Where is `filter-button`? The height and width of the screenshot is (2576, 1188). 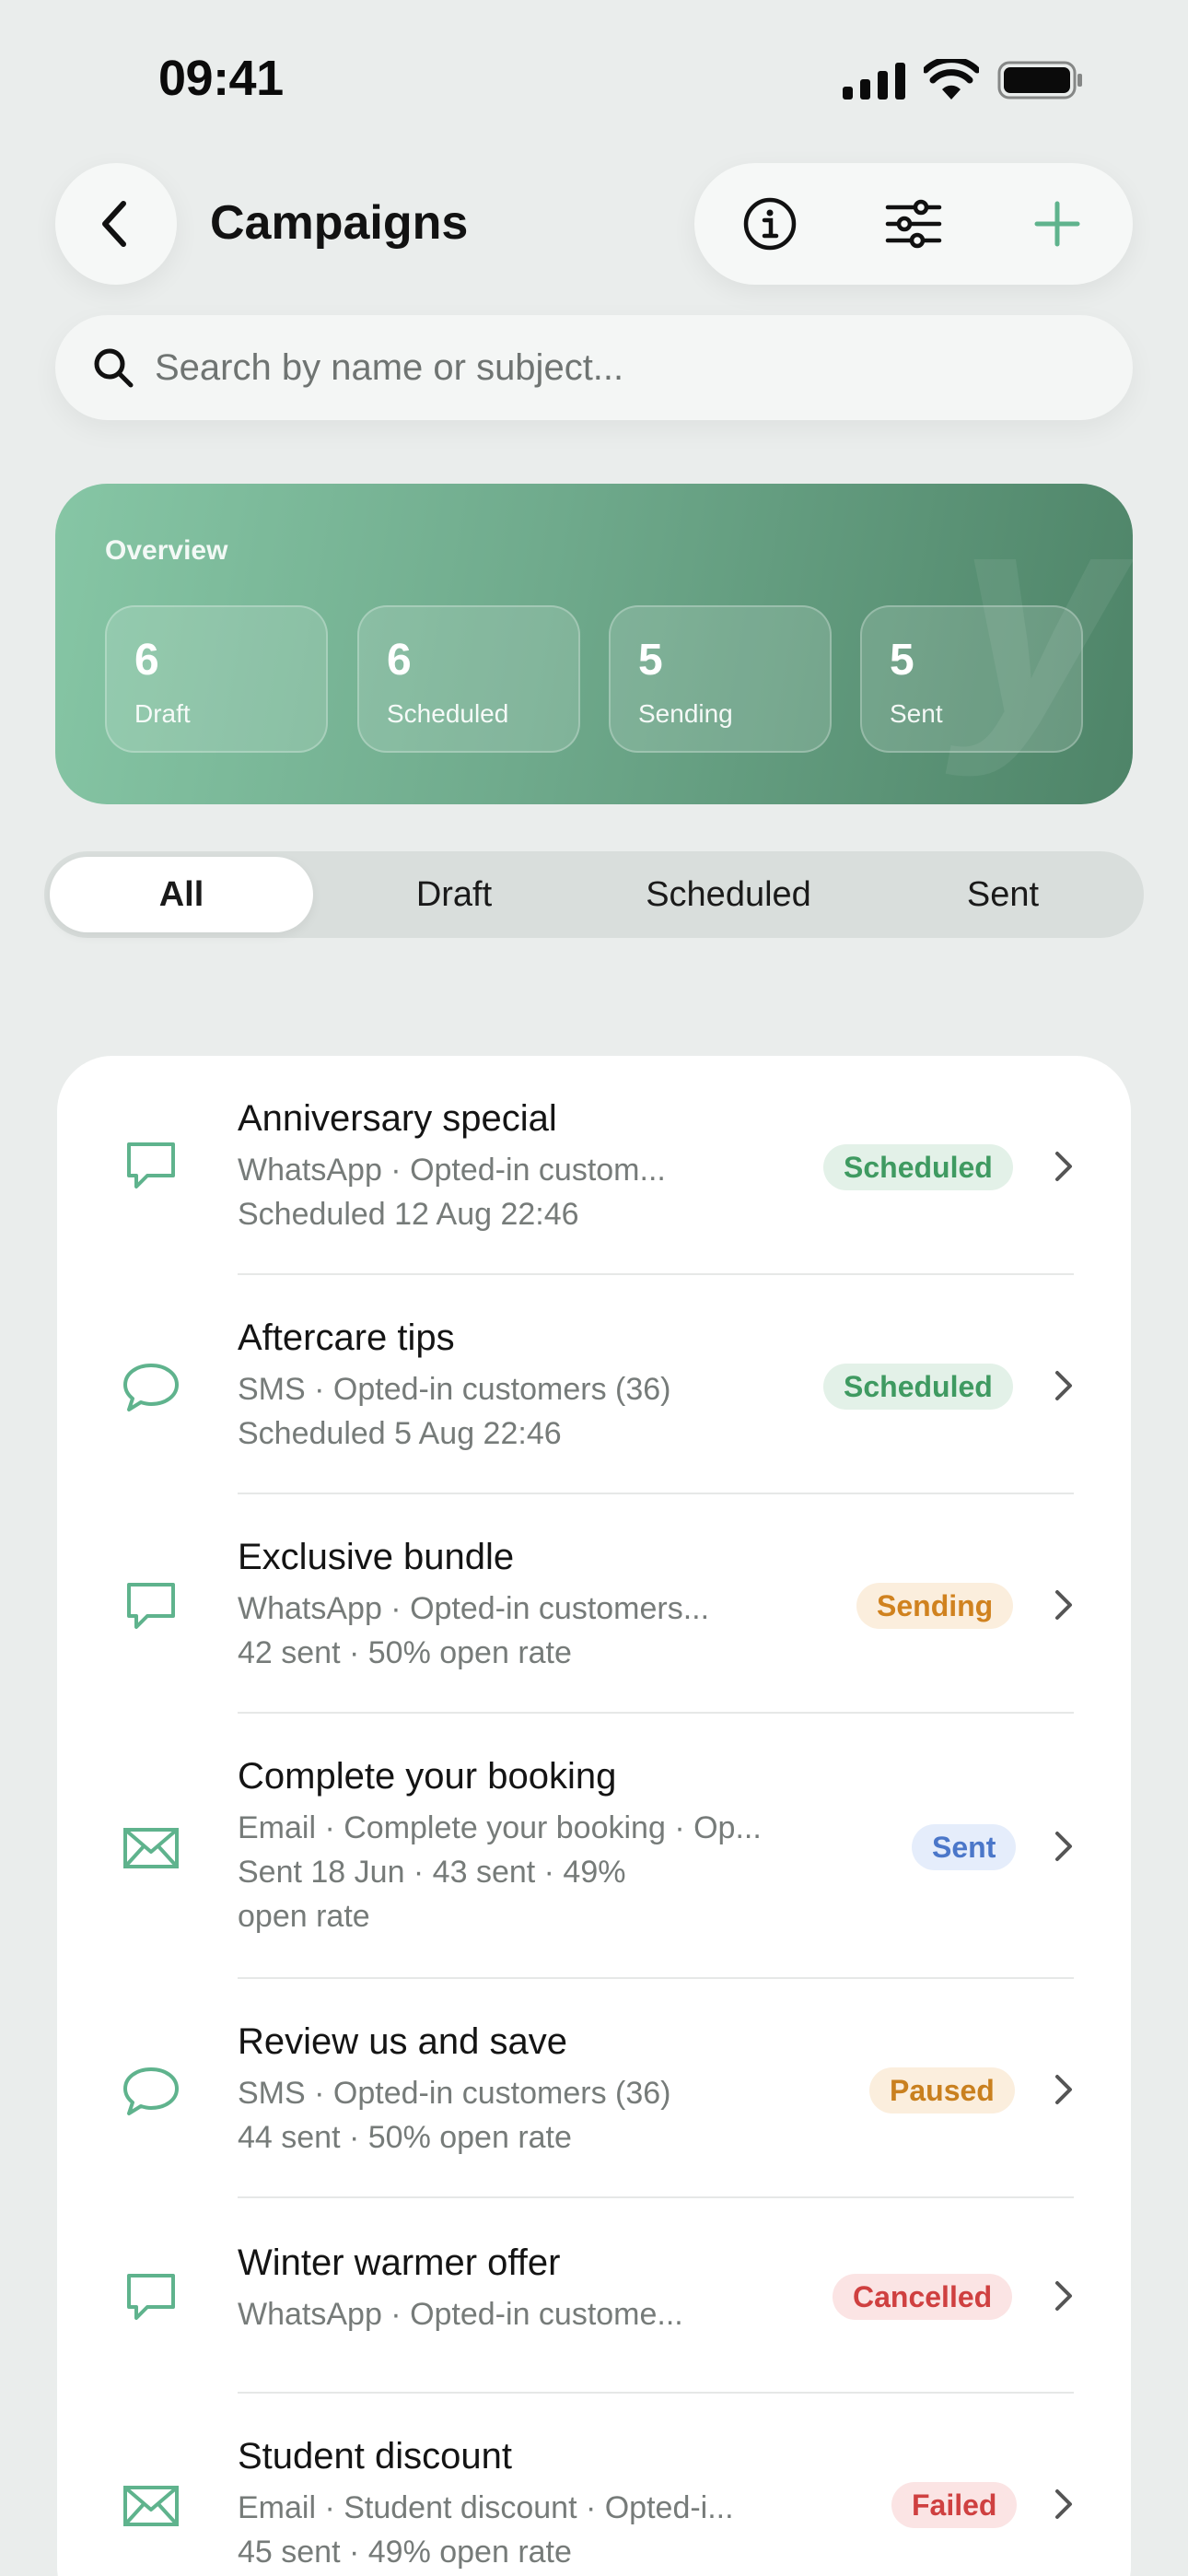 filter-button is located at coordinates (913, 224).